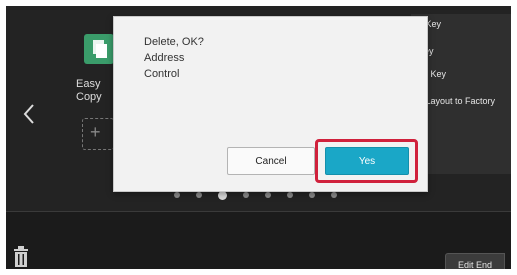 This screenshot has width=517, height=275. What do you see at coordinates (174, 42) in the screenshot?
I see `dialog-message-line1: Delete, OK?` at bounding box center [174, 42].